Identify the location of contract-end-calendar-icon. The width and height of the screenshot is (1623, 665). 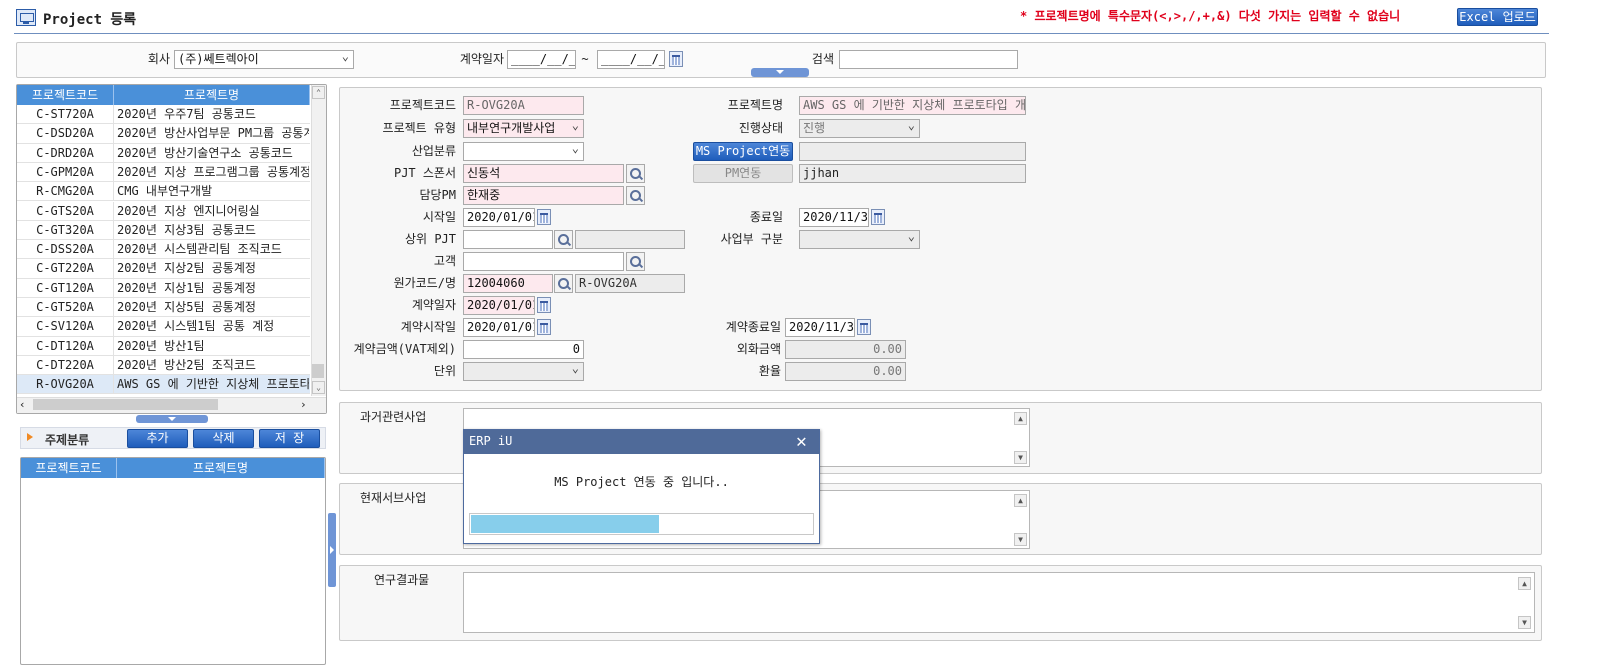
(864, 327).